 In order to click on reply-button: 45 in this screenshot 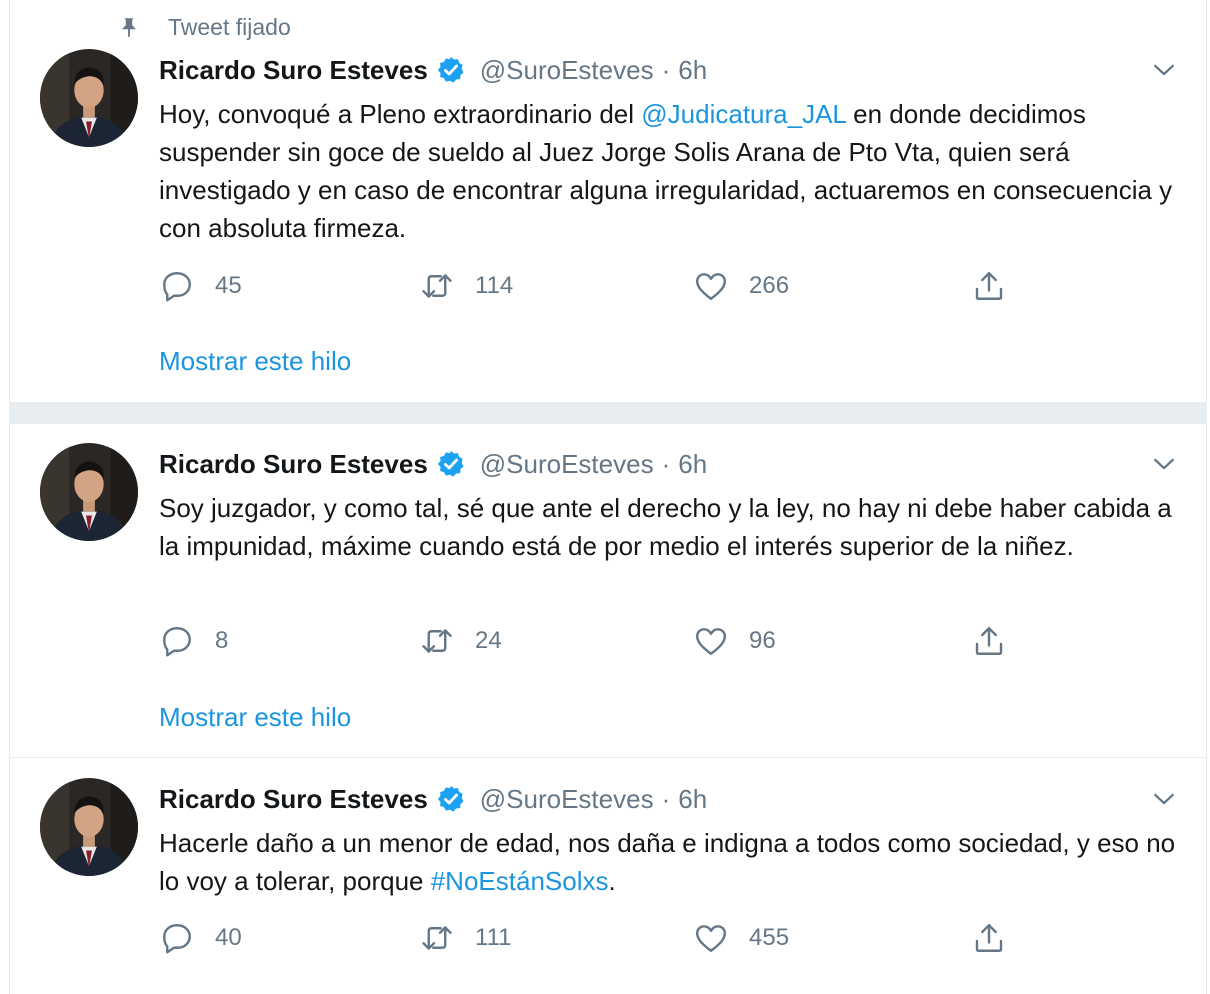, I will do `click(200, 286)`.